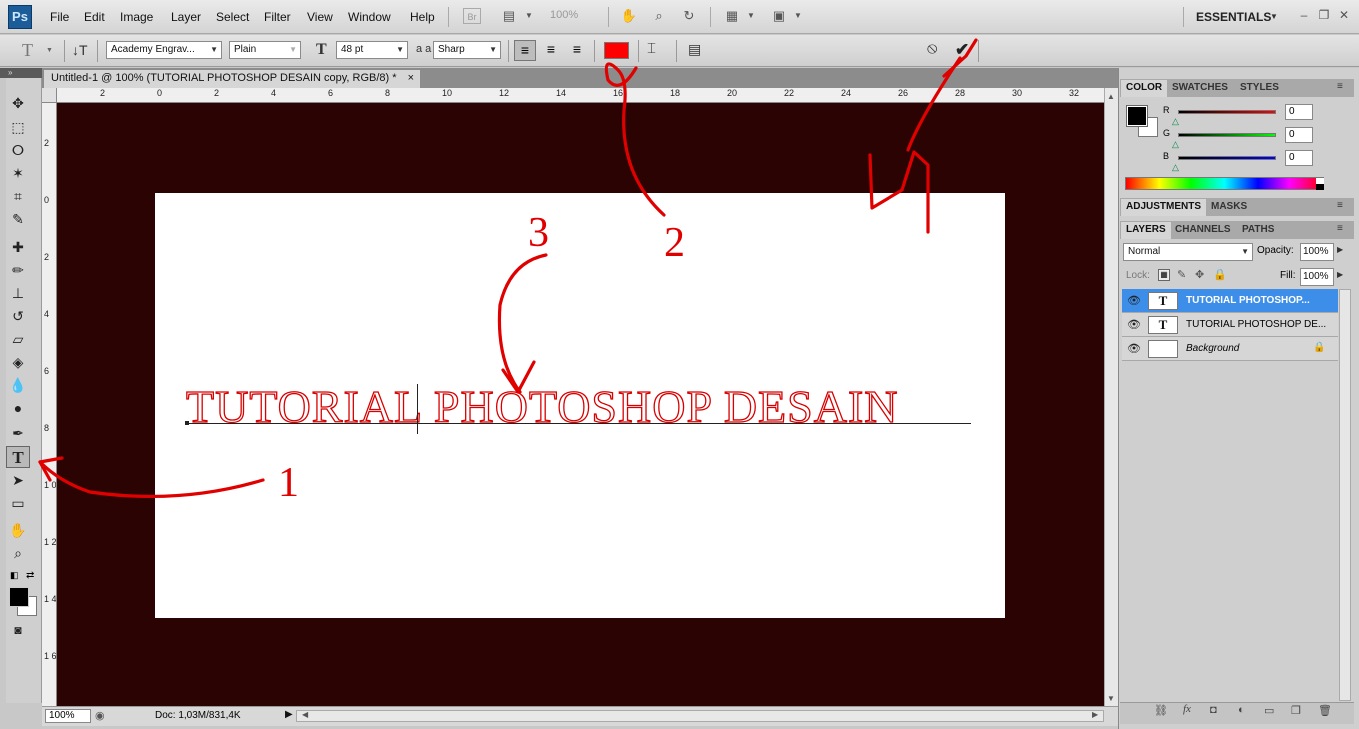 The height and width of the screenshot is (729, 1359). Describe the element at coordinates (1137, 116) in the screenshot. I see `color-panel-foreground-swatch` at that location.